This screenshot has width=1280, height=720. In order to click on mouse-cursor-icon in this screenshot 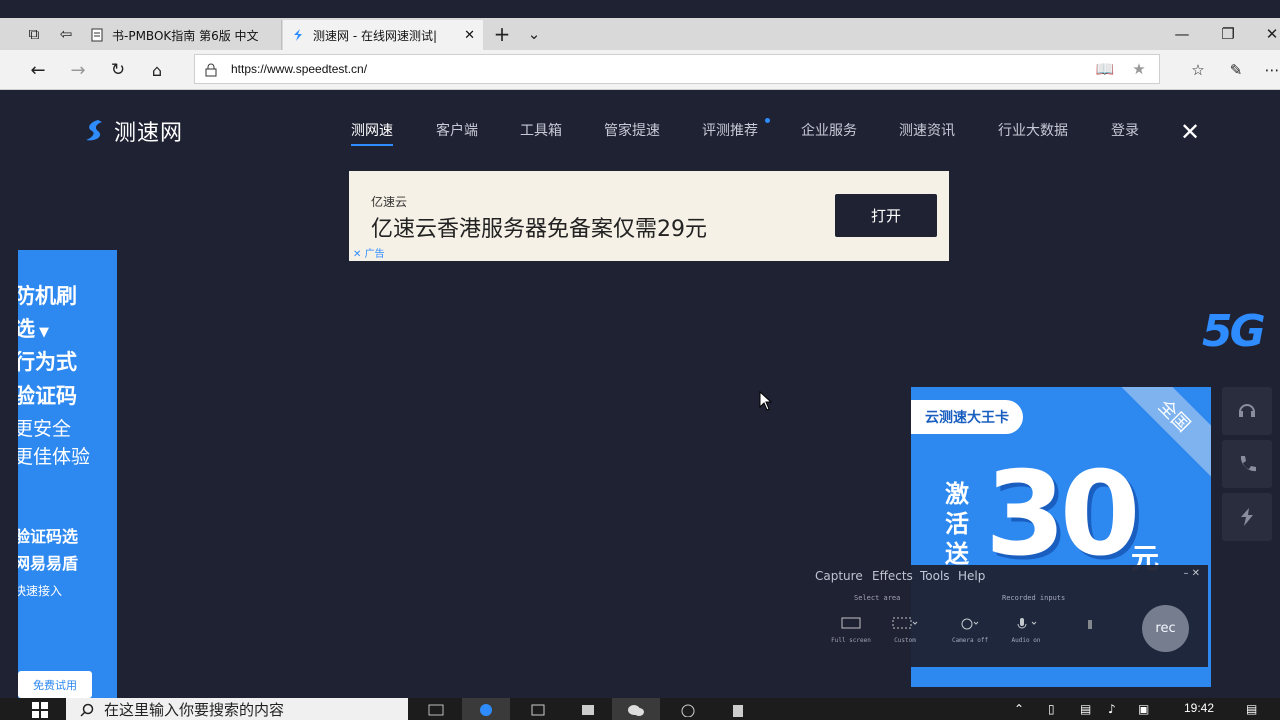, I will do `click(766, 401)`.